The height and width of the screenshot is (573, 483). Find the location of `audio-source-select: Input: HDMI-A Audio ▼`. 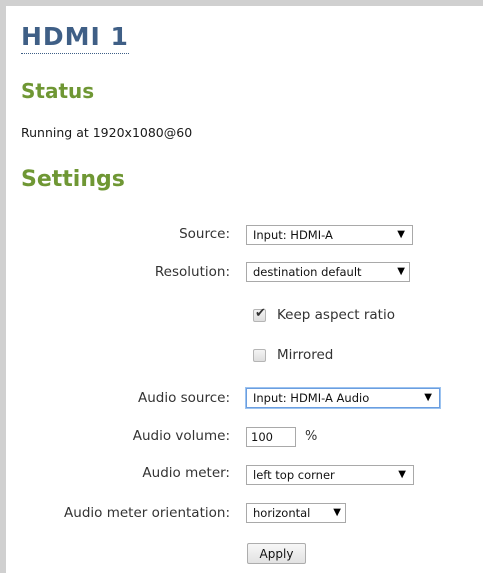

audio-source-select: Input: HDMI-A Audio ▼ is located at coordinates (343, 398).